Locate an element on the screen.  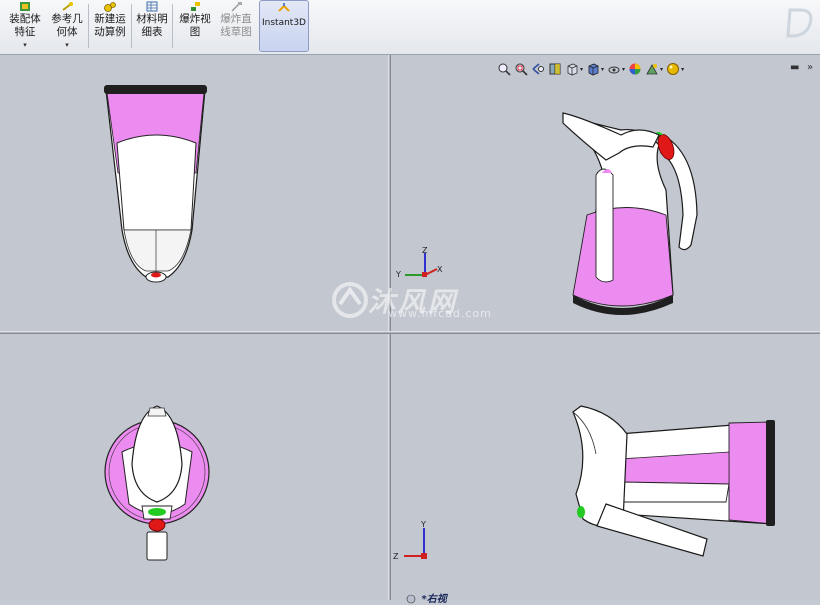
instant3d-button: Instant3D is located at coordinates (284, 26).